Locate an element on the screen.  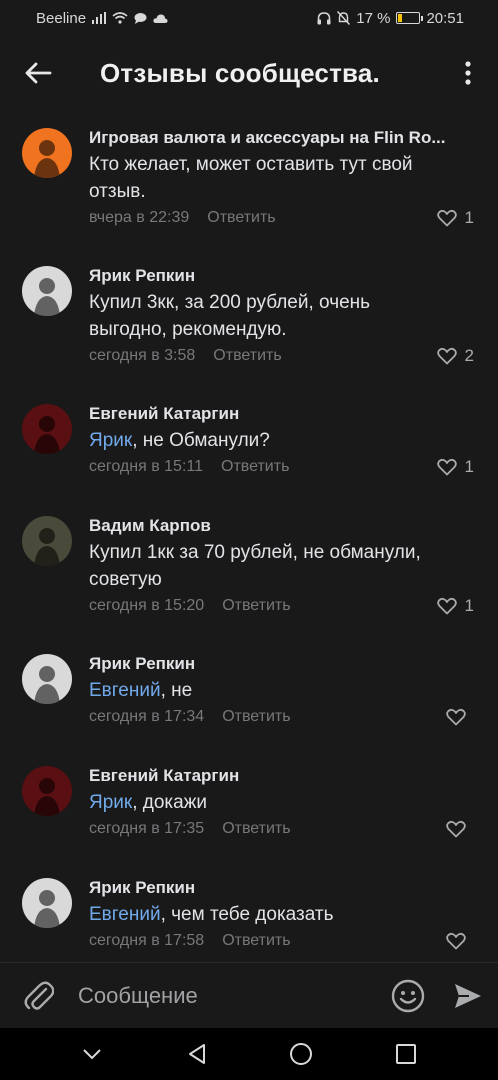
arrow-left-icon is located at coordinates (38, 73).